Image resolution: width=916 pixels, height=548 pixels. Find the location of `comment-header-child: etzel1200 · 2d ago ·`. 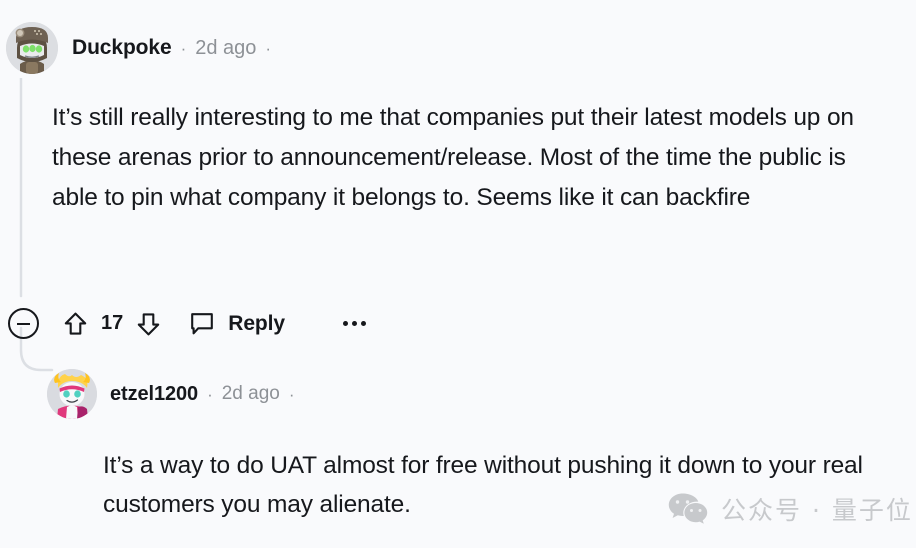

comment-header-child: etzel1200 · 2d ago · is located at coordinates (171, 394).